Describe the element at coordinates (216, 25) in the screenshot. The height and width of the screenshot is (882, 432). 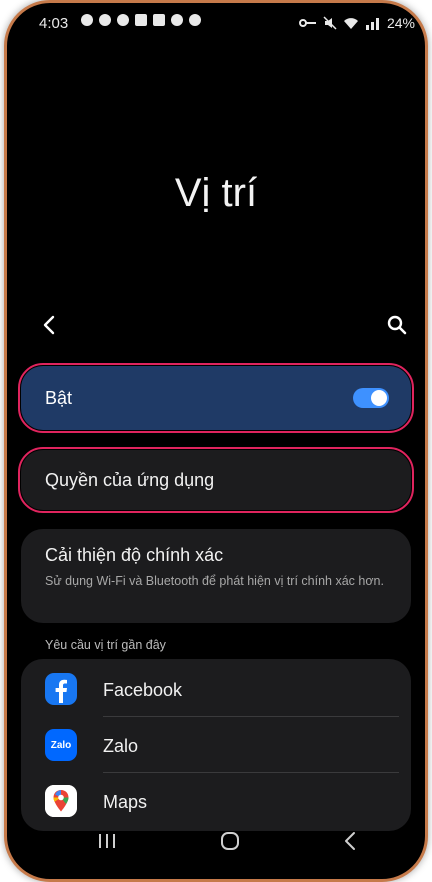
I see `status-bar: 4:03 24%` at that location.